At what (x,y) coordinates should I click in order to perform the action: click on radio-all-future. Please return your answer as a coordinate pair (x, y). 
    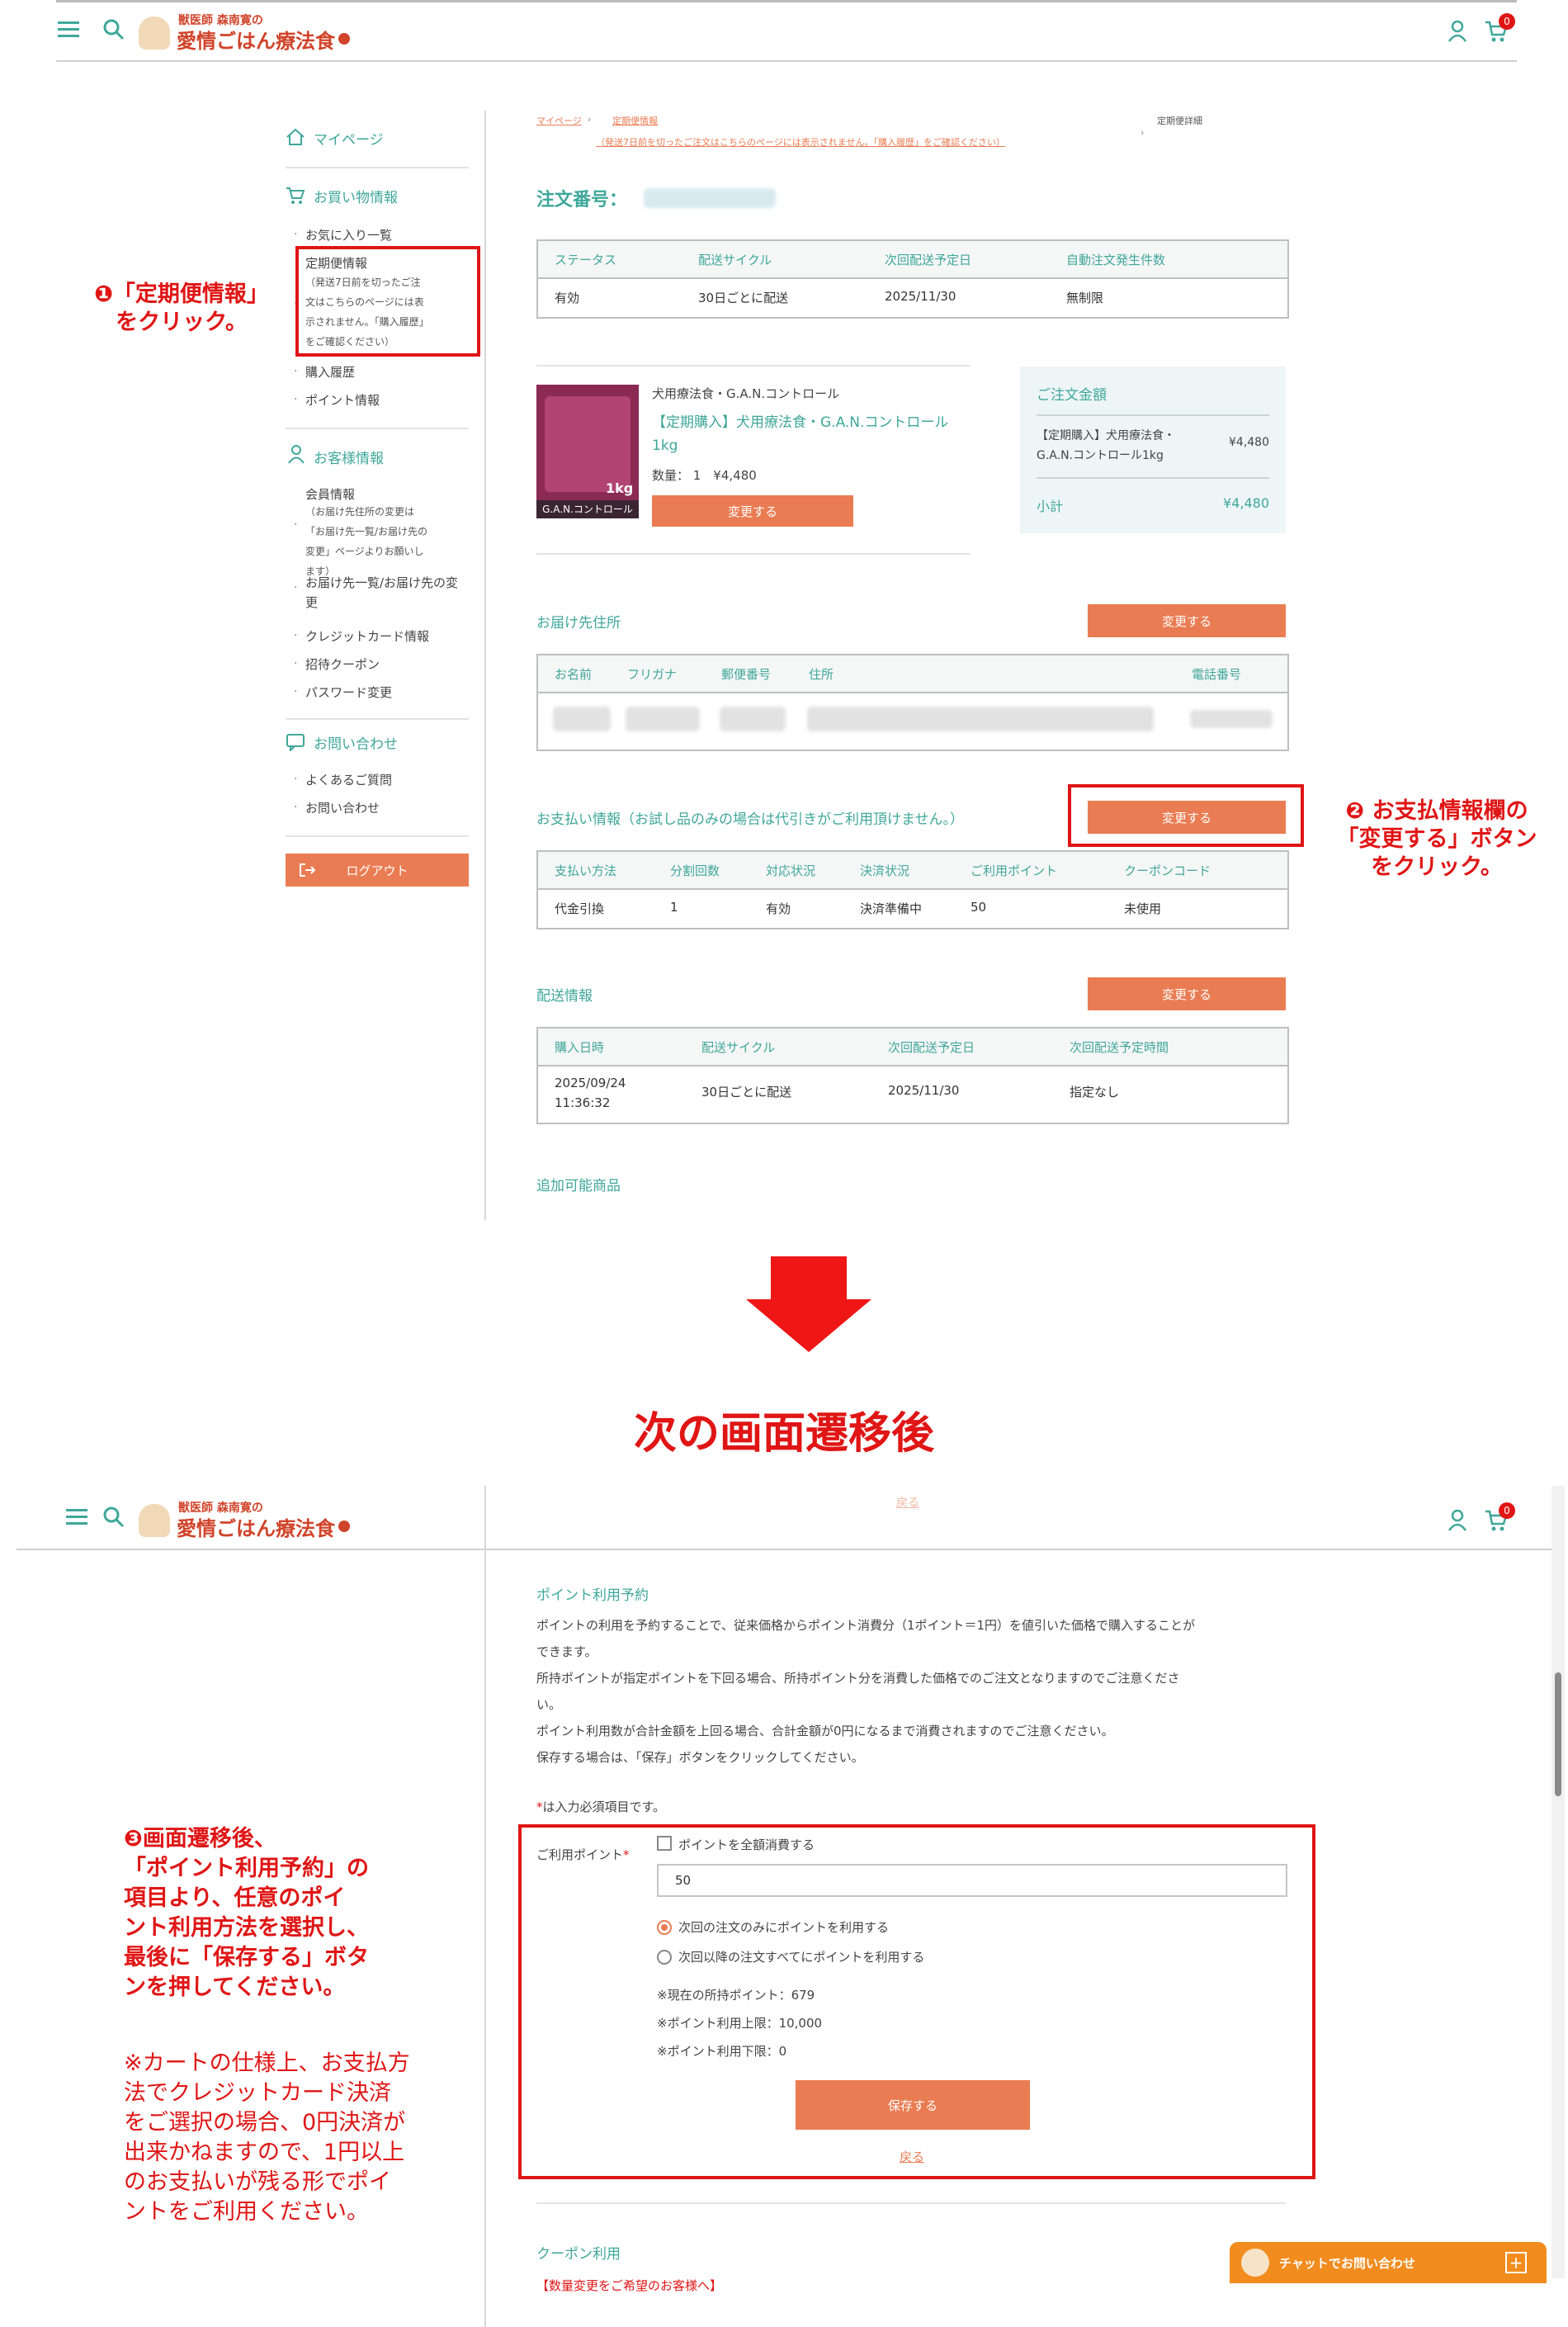
    Looking at the image, I should click on (664, 1958).